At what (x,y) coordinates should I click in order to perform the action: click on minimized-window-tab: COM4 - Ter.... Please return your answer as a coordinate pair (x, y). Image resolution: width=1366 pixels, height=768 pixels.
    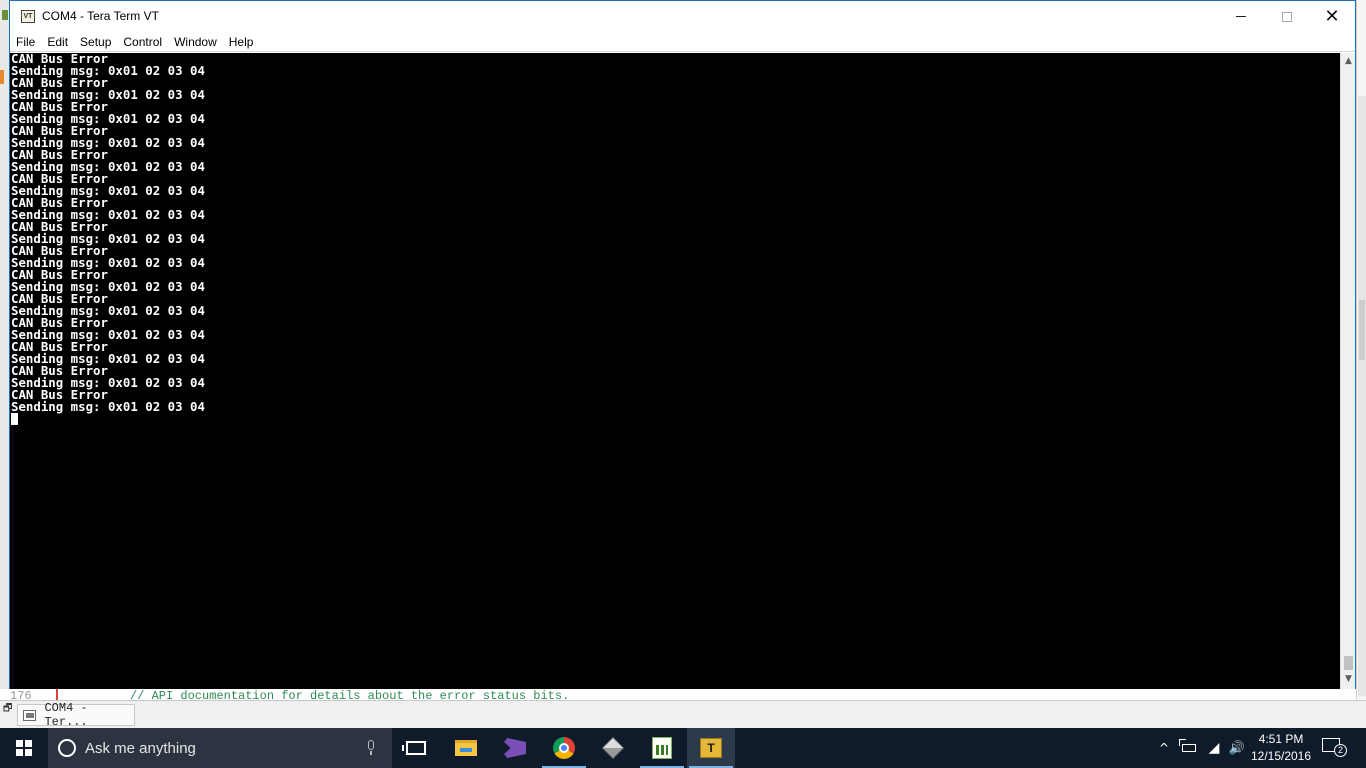
    Looking at the image, I should click on (76, 715).